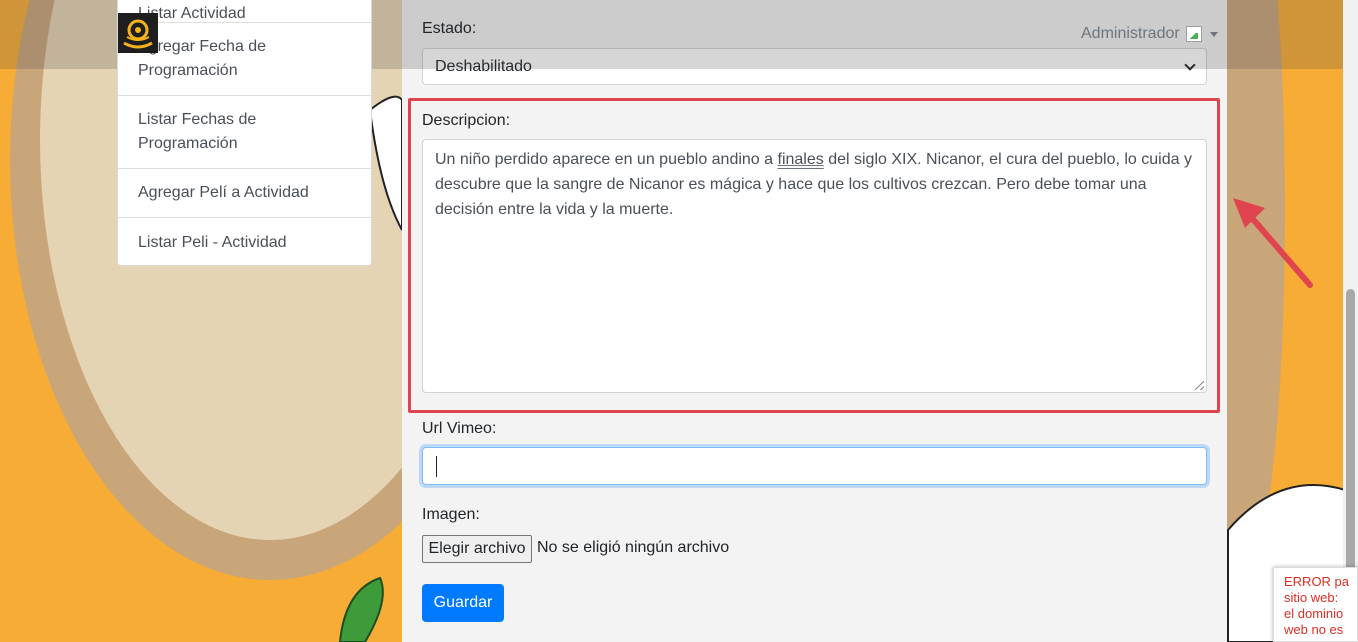 The image size is (1358, 642). Describe the element at coordinates (1273, 243) in the screenshot. I see `annotation-arrow-icon` at that location.